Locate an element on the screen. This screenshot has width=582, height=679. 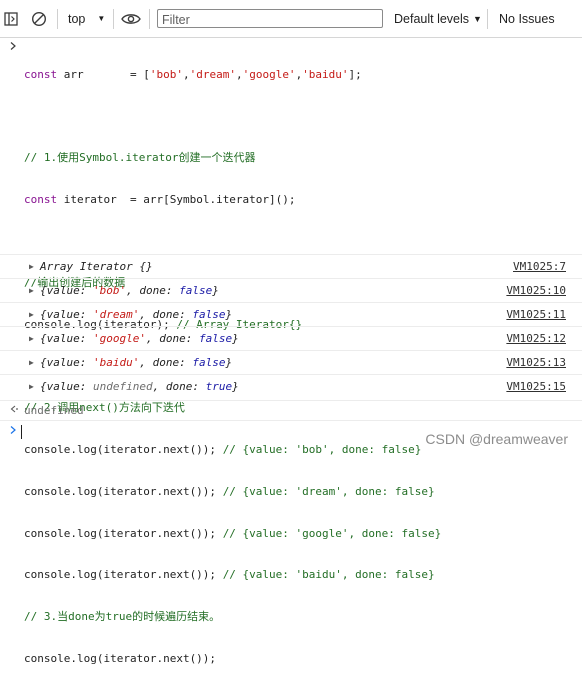
output-message: {value: 'dream', done: false} is located at coordinates (136, 314).